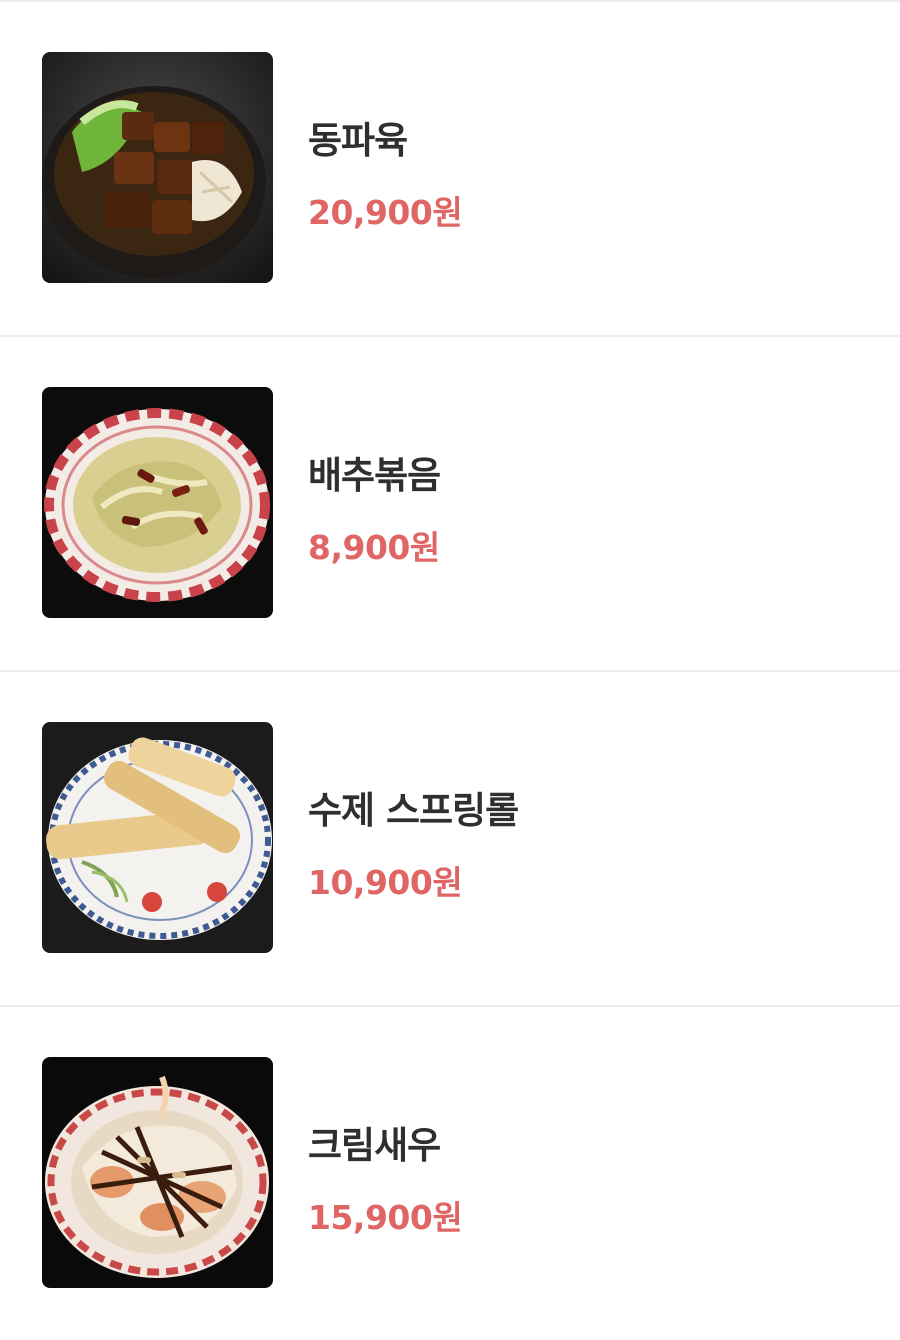 The width and height of the screenshot is (900, 1340). Describe the element at coordinates (358, 140) in the screenshot. I see `item-name: 동파육` at that location.